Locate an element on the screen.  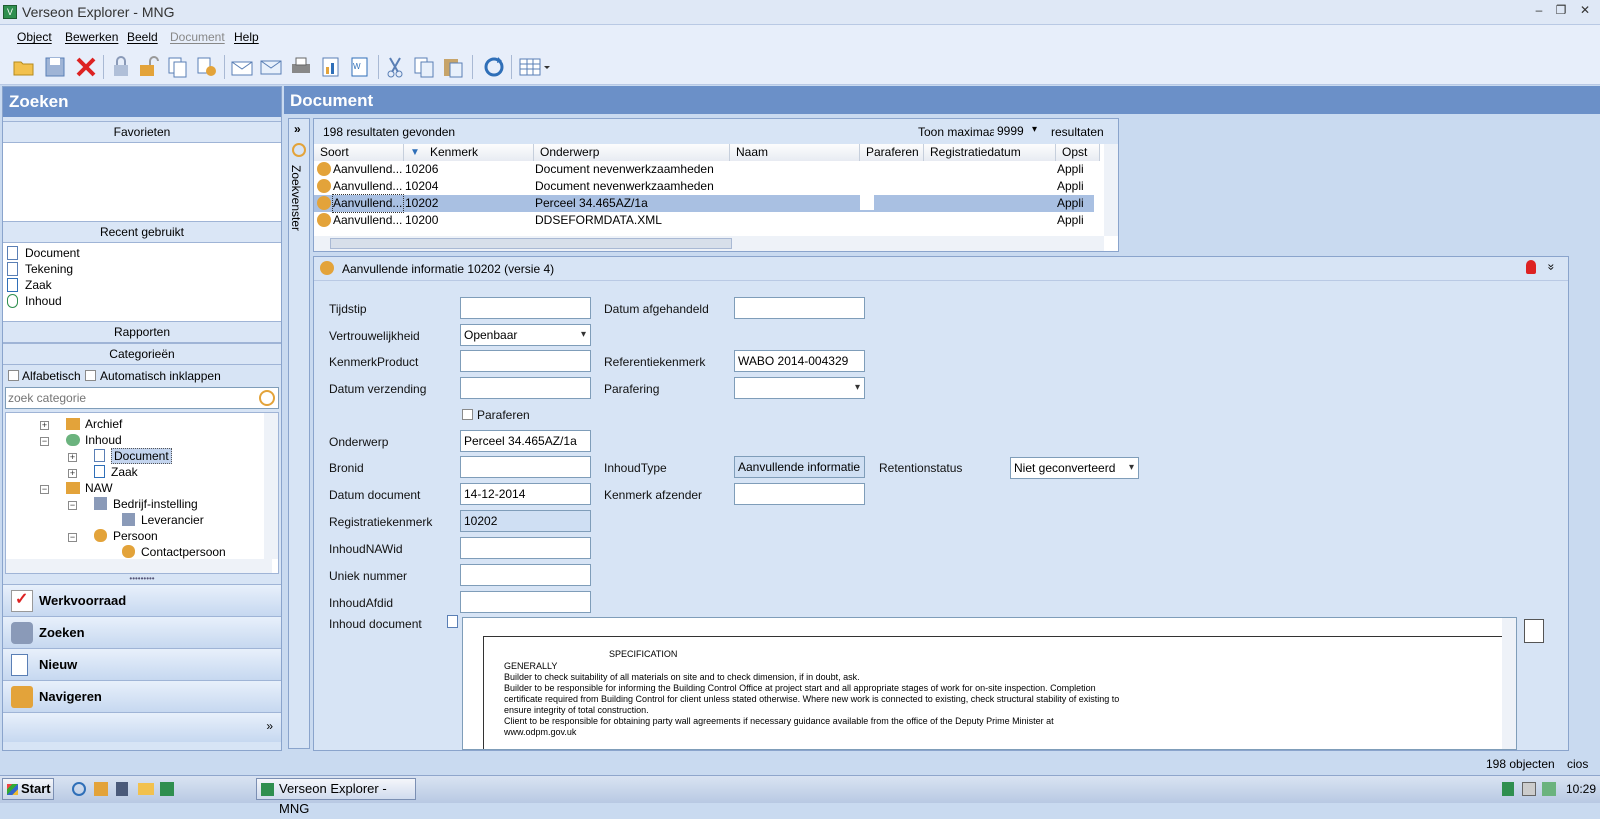
favorieten-header: Favorieten is located at coordinates (142, 132).